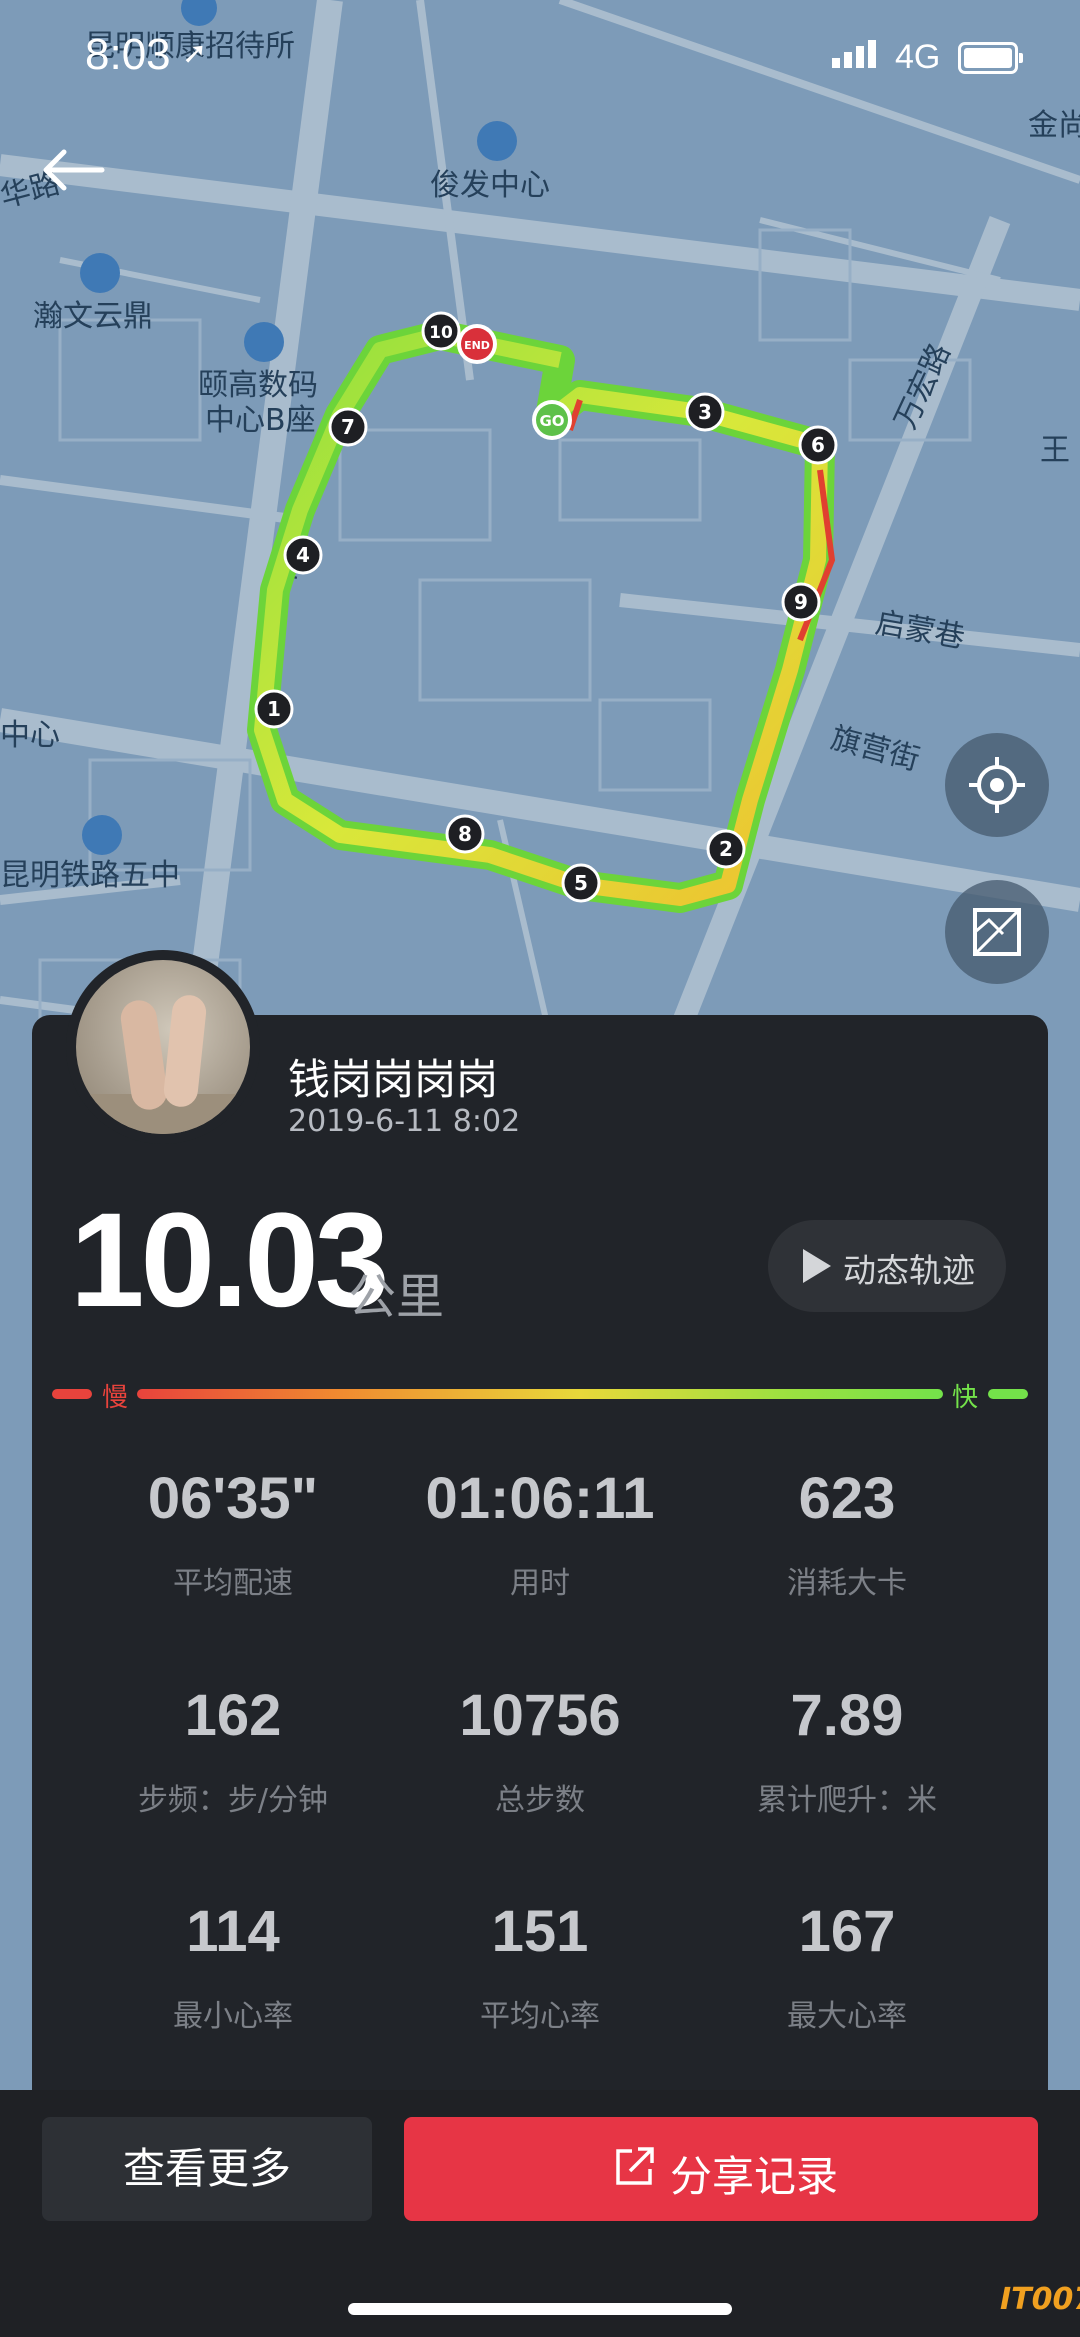 Image resolution: width=1080 pixels, height=2337 pixels. I want to click on distance-unit: 公里, so click(396, 1297).